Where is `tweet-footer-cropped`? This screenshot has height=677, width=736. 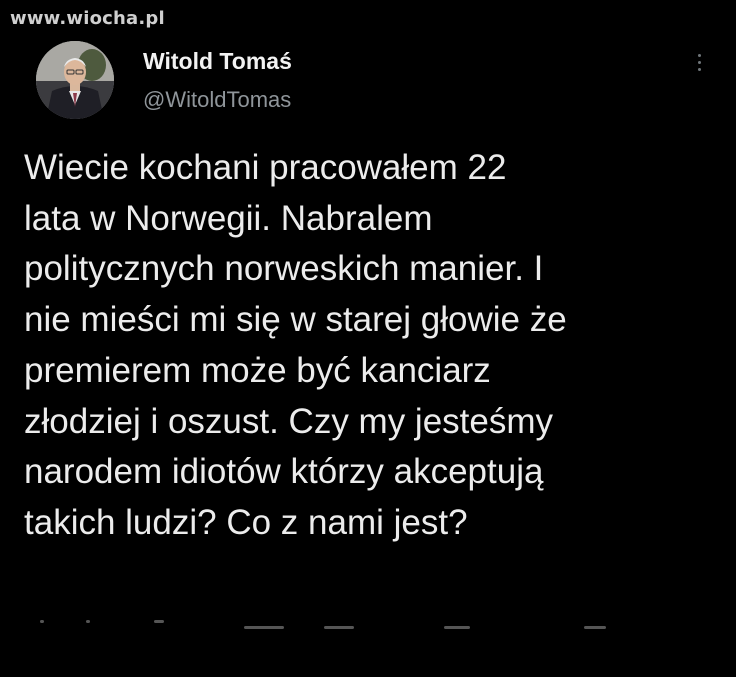
tweet-footer-cropped is located at coordinates (369, 627).